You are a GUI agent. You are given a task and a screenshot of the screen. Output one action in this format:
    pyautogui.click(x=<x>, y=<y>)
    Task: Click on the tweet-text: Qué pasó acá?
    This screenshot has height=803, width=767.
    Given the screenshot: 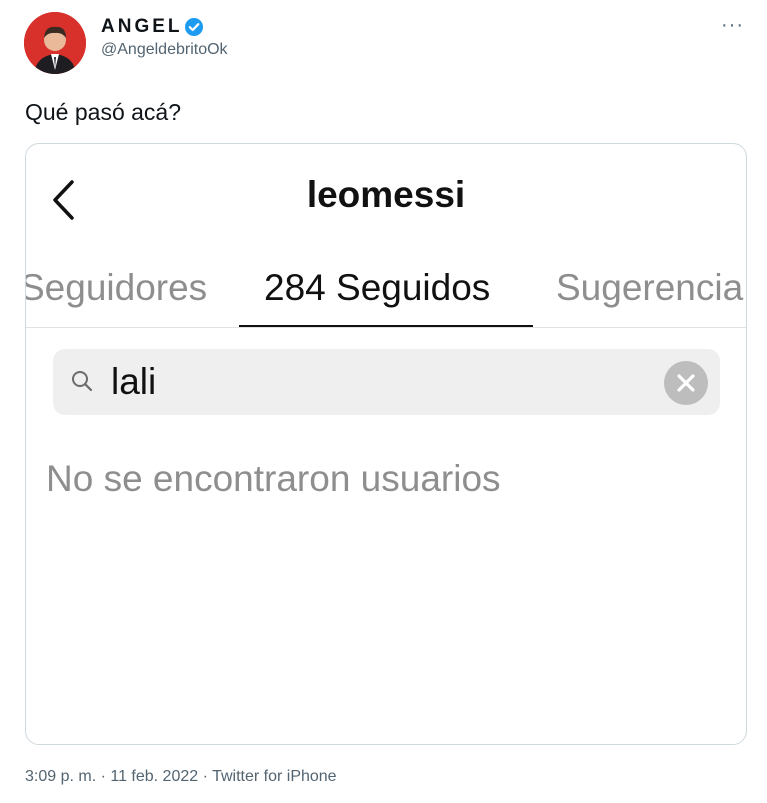 What is the action you would take?
    pyautogui.click(x=103, y=112)
    